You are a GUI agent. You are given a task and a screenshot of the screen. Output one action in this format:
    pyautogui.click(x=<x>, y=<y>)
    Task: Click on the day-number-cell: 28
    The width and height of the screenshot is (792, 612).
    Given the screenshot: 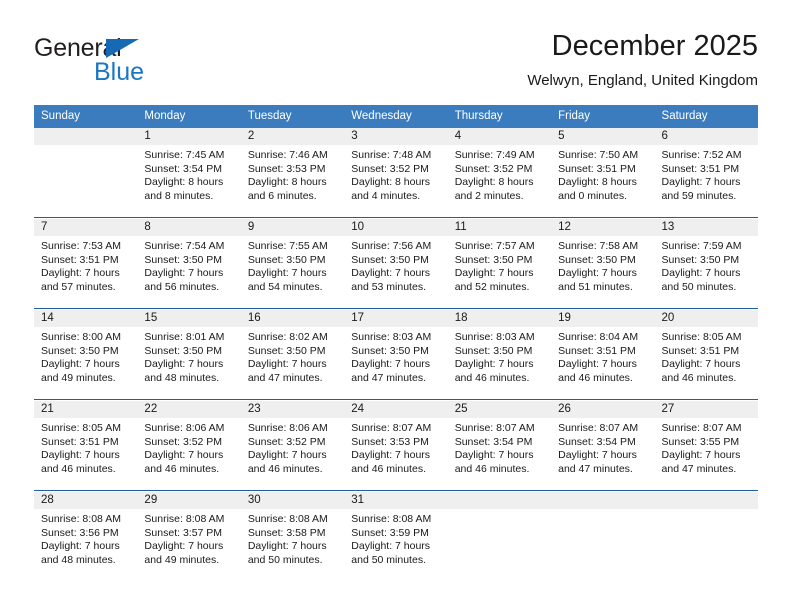 What is the action you would take?
    pyautogui.click(x=86, y=500)
    